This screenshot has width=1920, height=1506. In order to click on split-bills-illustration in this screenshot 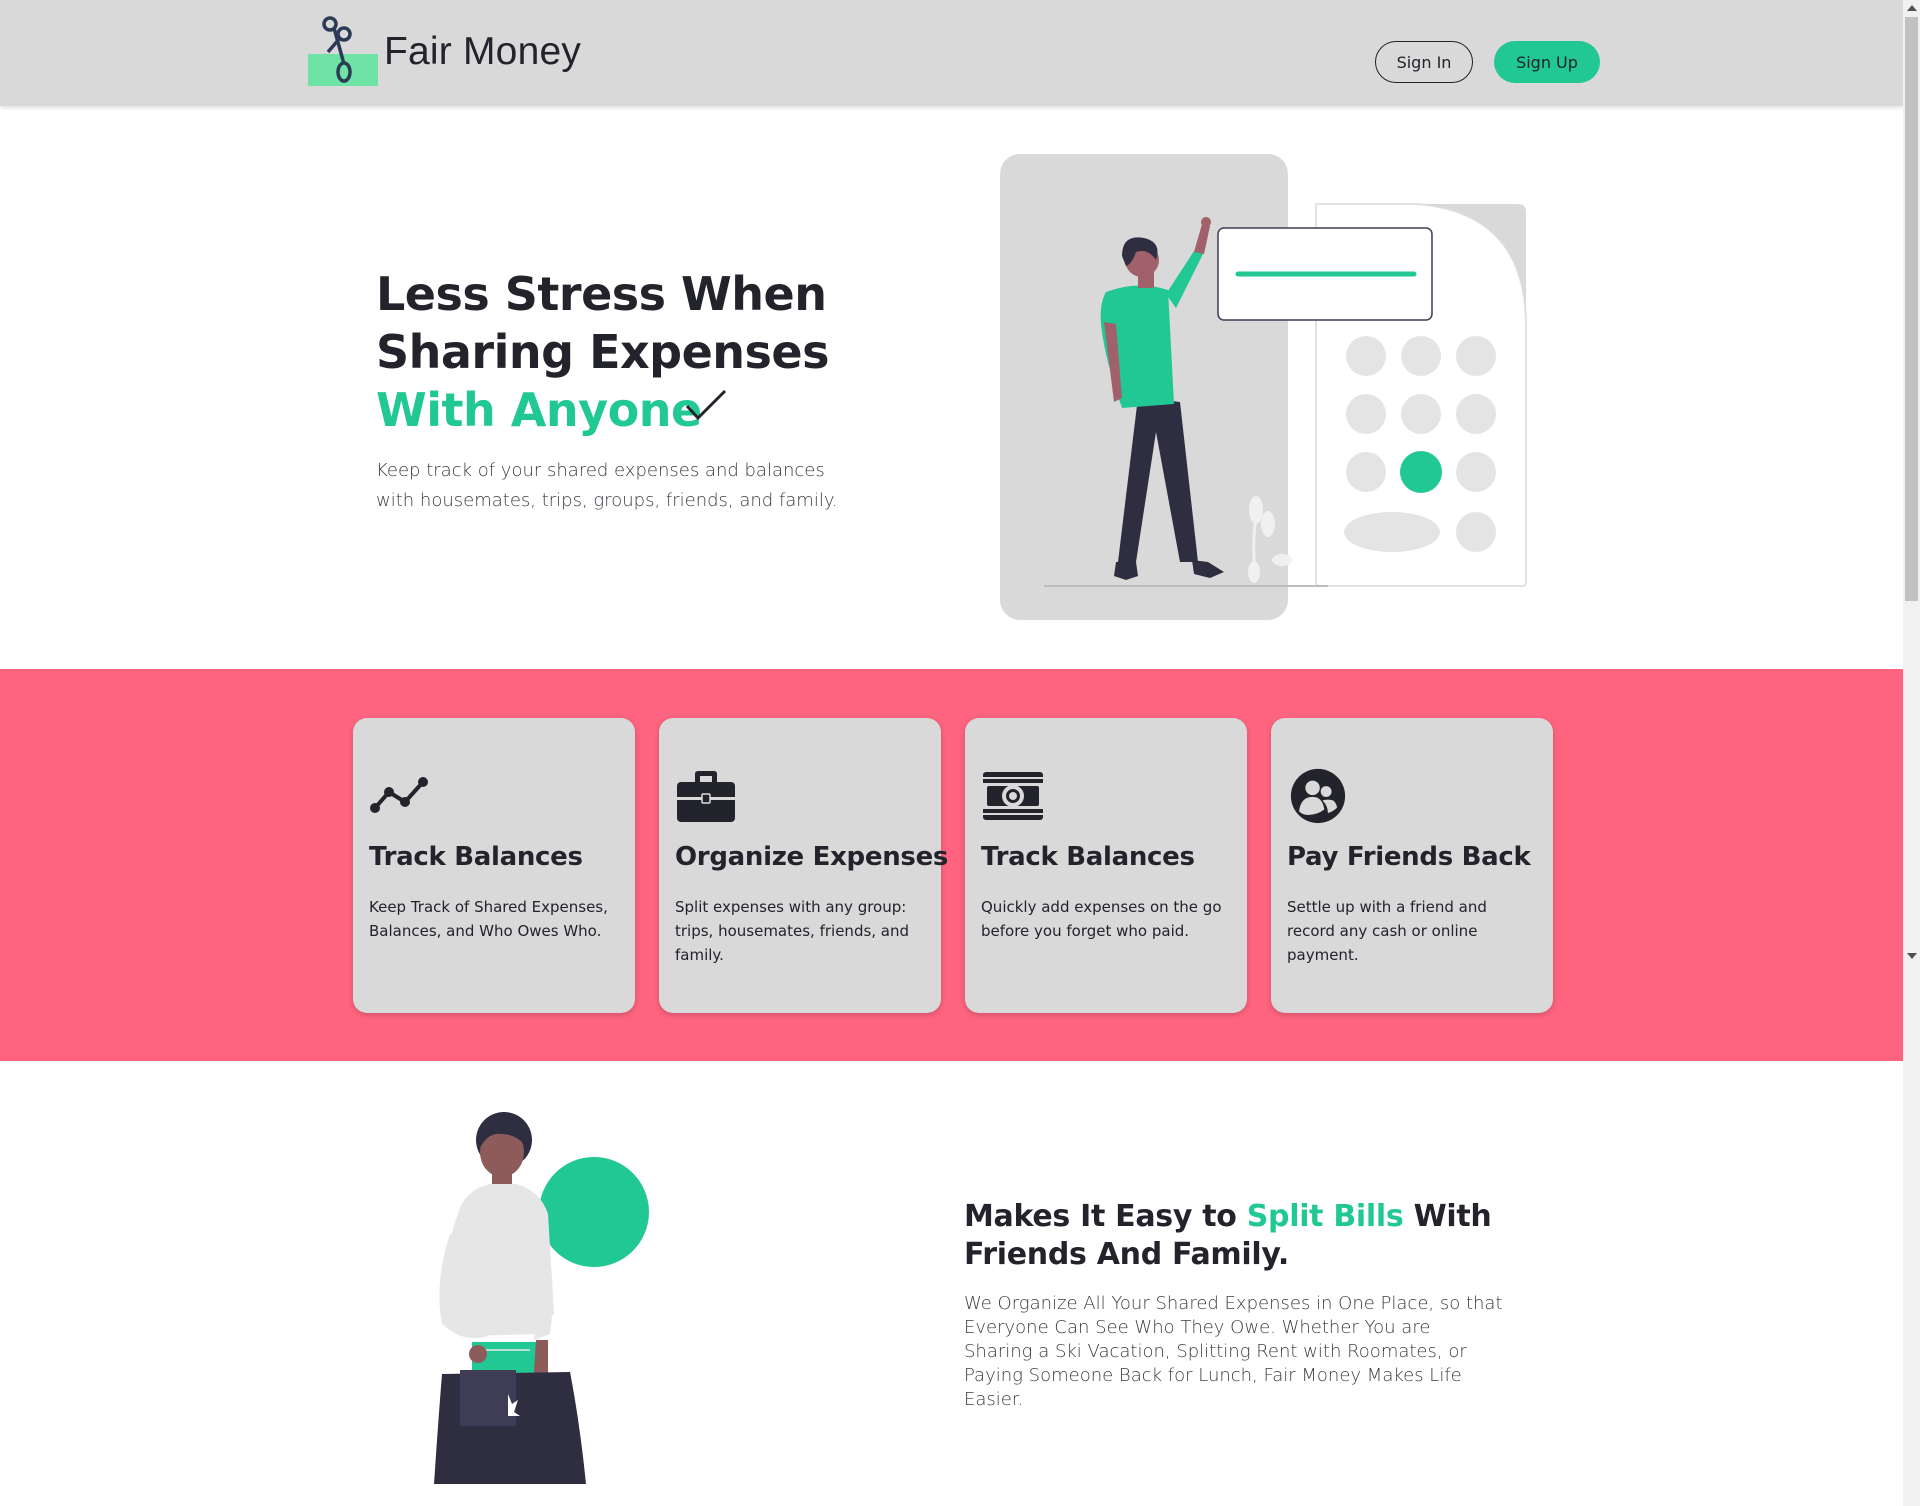, I will do `click(541, 1298)`.